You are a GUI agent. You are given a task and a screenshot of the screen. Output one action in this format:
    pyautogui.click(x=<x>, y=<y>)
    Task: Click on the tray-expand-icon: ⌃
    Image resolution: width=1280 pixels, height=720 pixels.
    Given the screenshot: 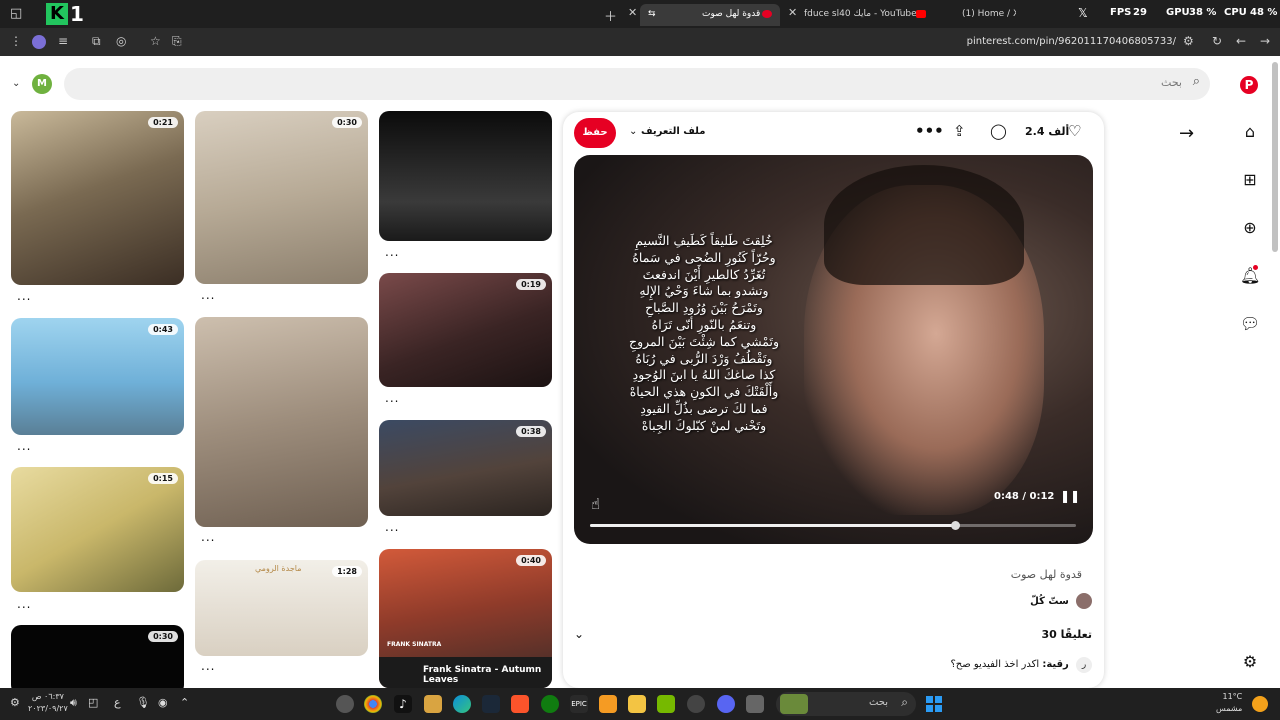 What is the action you would take?
    pyautogui.click(x=184, y=702)
    